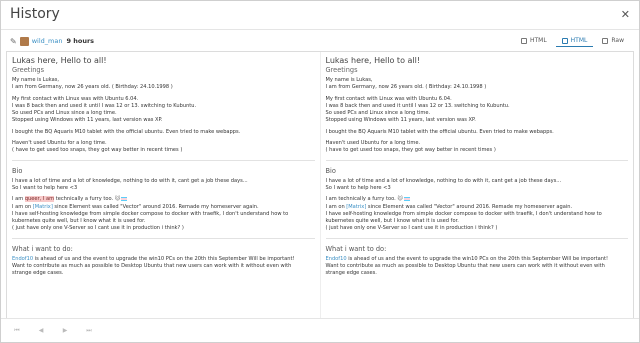  What do you see at coordinates (39, 199) in the screenshot?
I see `deleted-text: queer, I am` at bounding box center [39, 199].